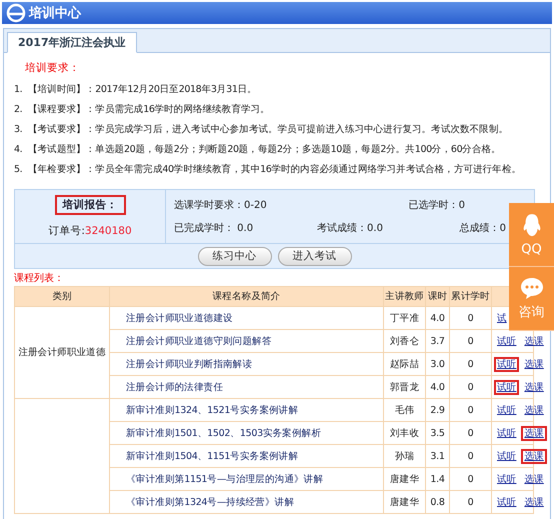 This screenshot has width=554, height=519. Describe the element at coordinates (405, 318) in the screenshot. I see `teacher-cell: 丁平准` at that location.